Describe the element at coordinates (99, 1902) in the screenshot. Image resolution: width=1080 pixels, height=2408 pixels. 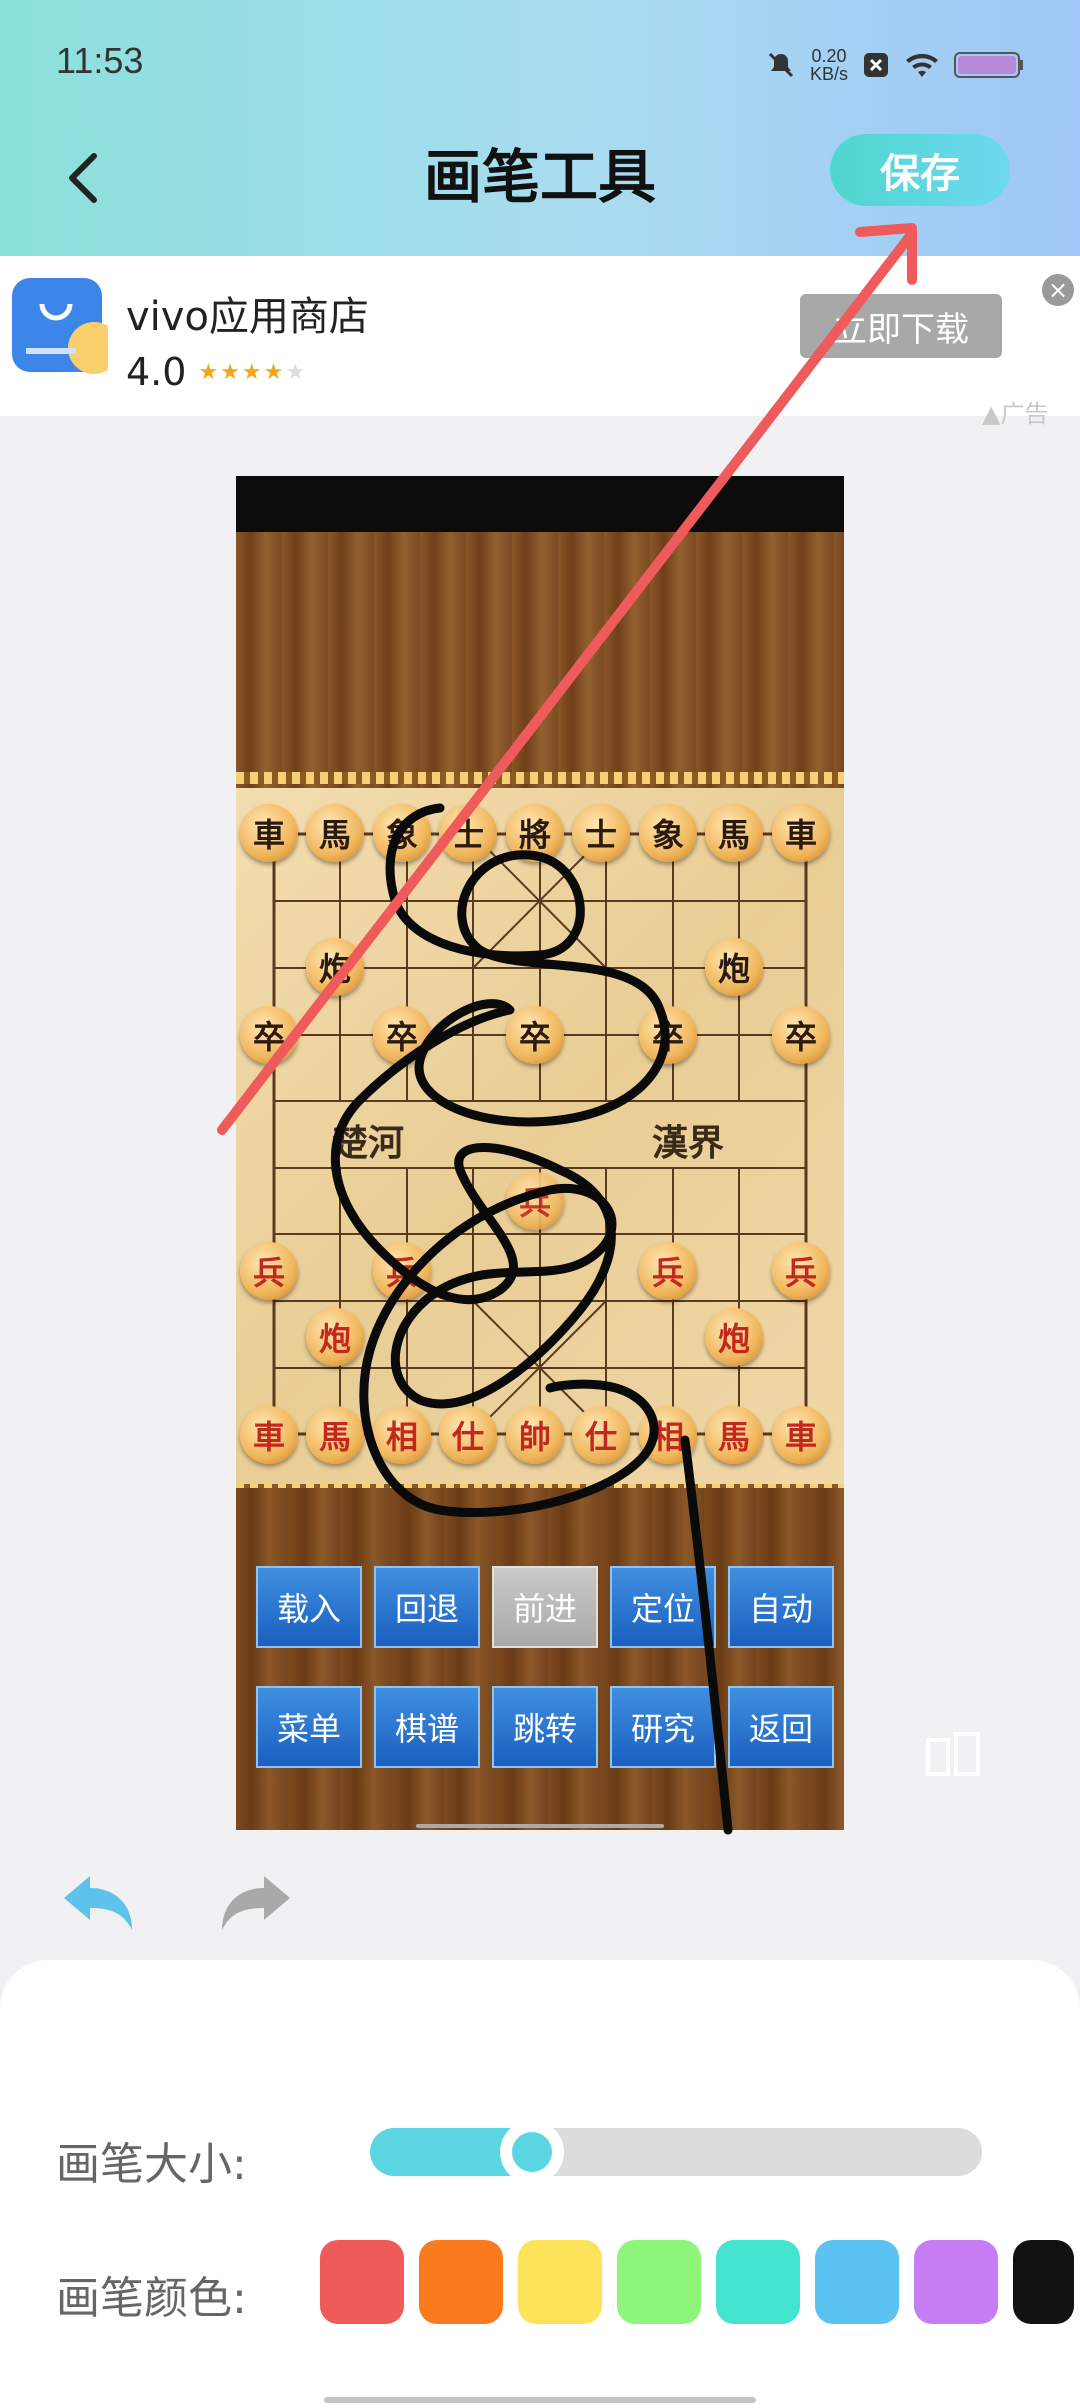
I see `undo-arrow-icon` at that location.